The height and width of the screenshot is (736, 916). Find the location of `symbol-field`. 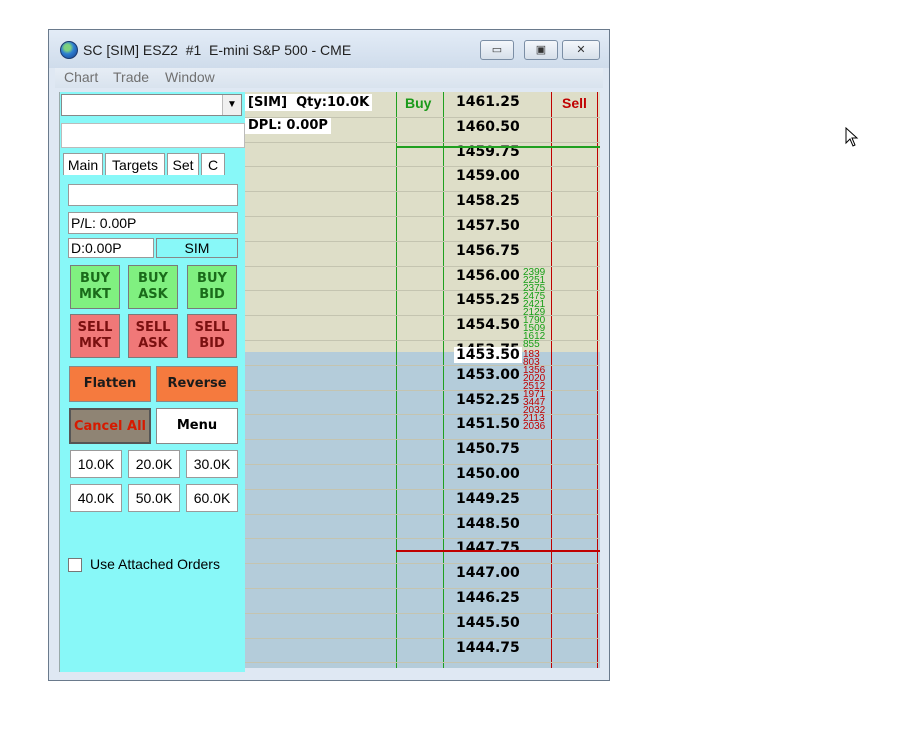

symbol-field is located at coordinates (153, 135).